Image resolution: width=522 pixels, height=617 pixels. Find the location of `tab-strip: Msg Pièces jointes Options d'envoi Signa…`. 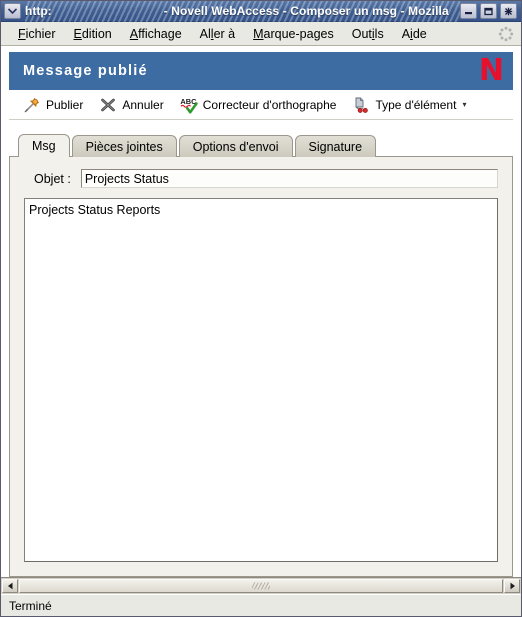

tab-strip: Msg Pièces jointes Options d'envoi Signa… is located at coordinates (261, 145).